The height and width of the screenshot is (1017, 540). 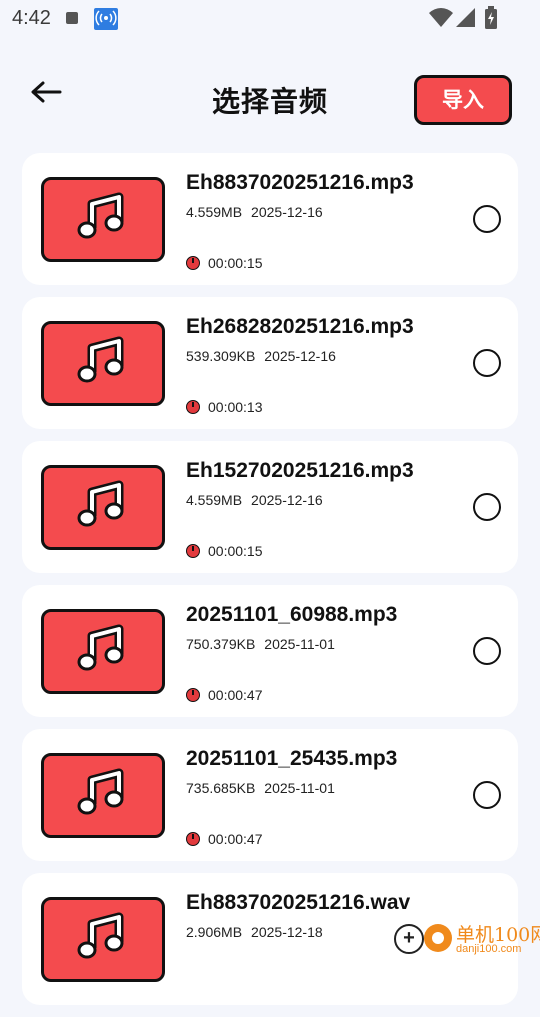 I want to click on file-name: Eh1527020251216.mp3, so click(x=300, y=470).